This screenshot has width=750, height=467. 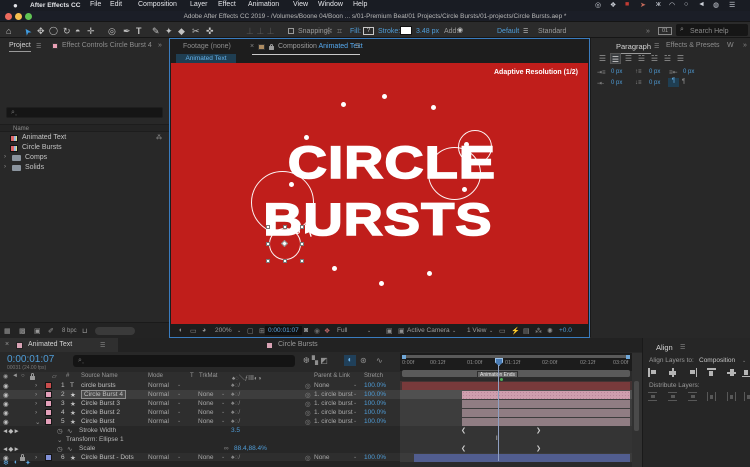 What do you see at coordinates (207, 46) in the screenshot?
I see `tab-footage: Footage (none)` at bounding box center [207, 46].